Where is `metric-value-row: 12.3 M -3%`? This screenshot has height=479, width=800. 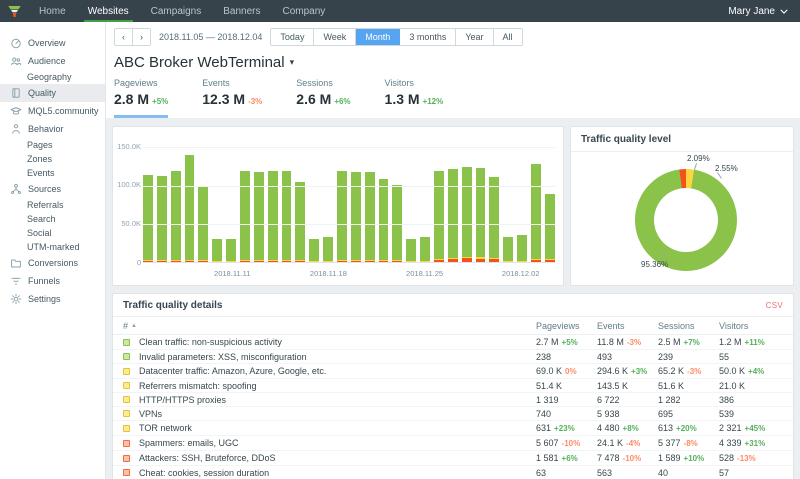
metric-value-row: 12.3 M -3% is located at coordinates (232, 100).